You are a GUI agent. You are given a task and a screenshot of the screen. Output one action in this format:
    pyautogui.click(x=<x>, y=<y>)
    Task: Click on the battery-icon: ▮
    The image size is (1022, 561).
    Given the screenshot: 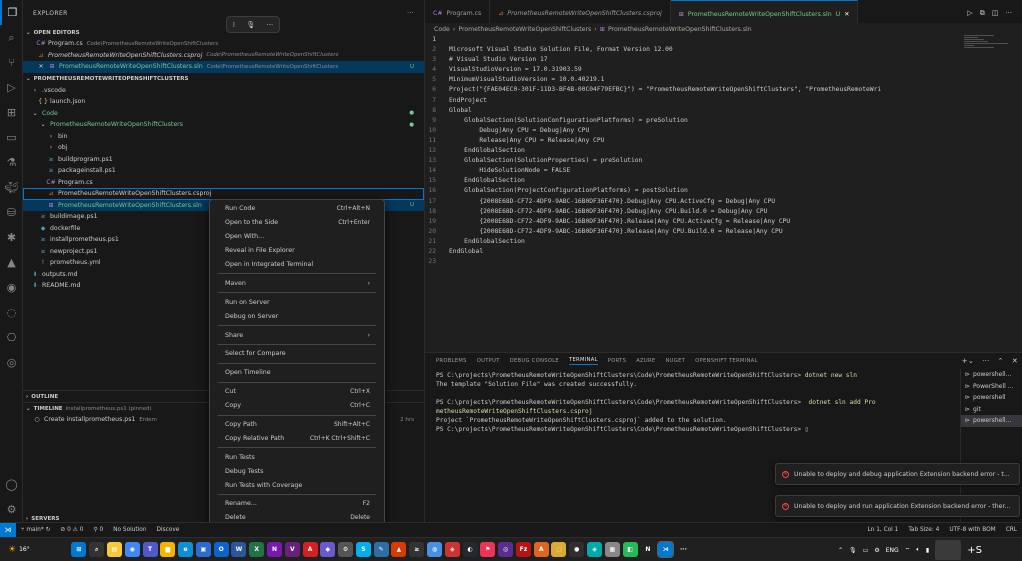 What is the action you would take?
    pyautogui.click(x=927, y=550)
    